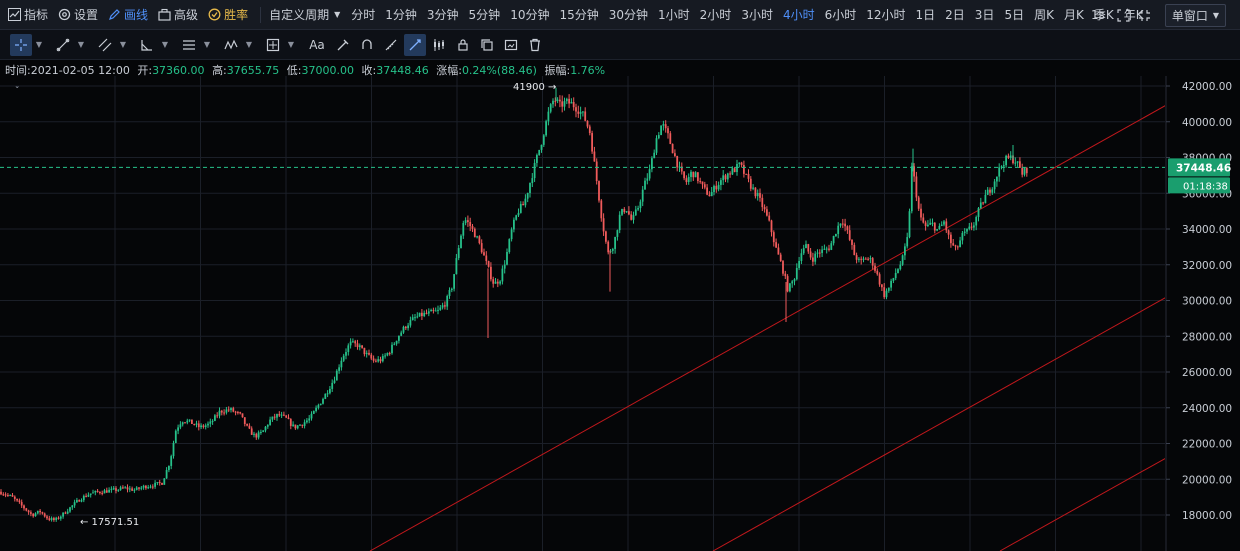 The width and height of the screenshot is (1240, 551). Describe the element at coordinates (81, 45) in the screenshot. I see `trend-line-dropdown: ▼` at that location.